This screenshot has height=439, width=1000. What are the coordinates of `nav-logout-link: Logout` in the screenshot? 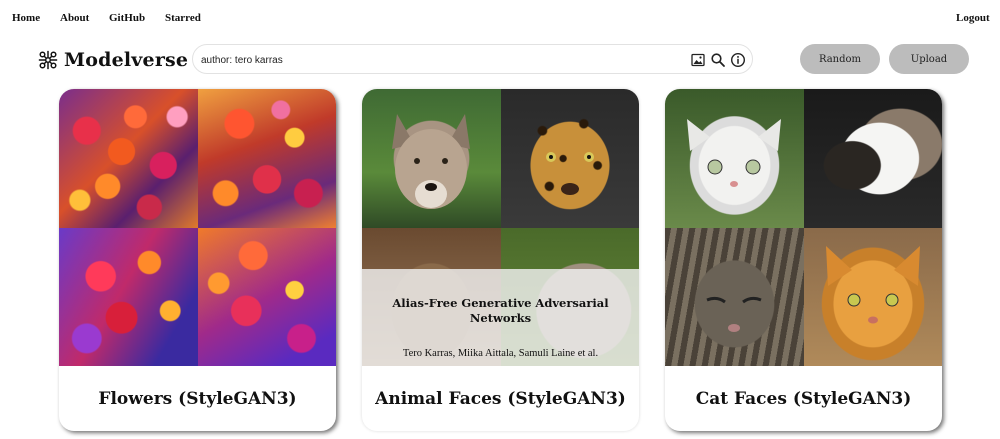 It's located at (973, 18).